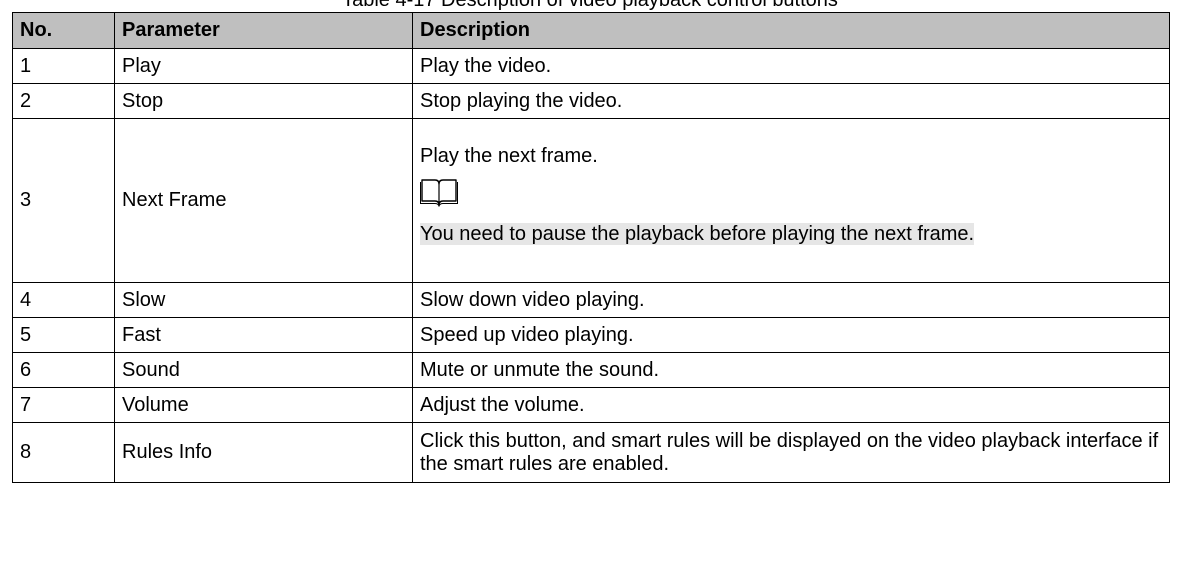  I want to click on row-parameter: Fast, so click(263, 335).